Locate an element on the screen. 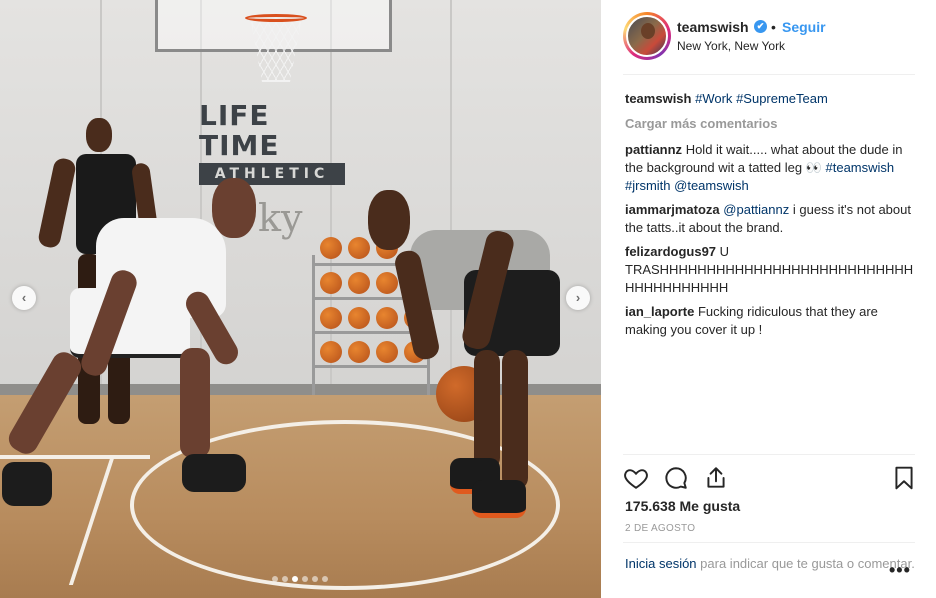 Image resolution: width=936 pixels, height=598 pixels. ball-handler is located at coordinates (464, 355).